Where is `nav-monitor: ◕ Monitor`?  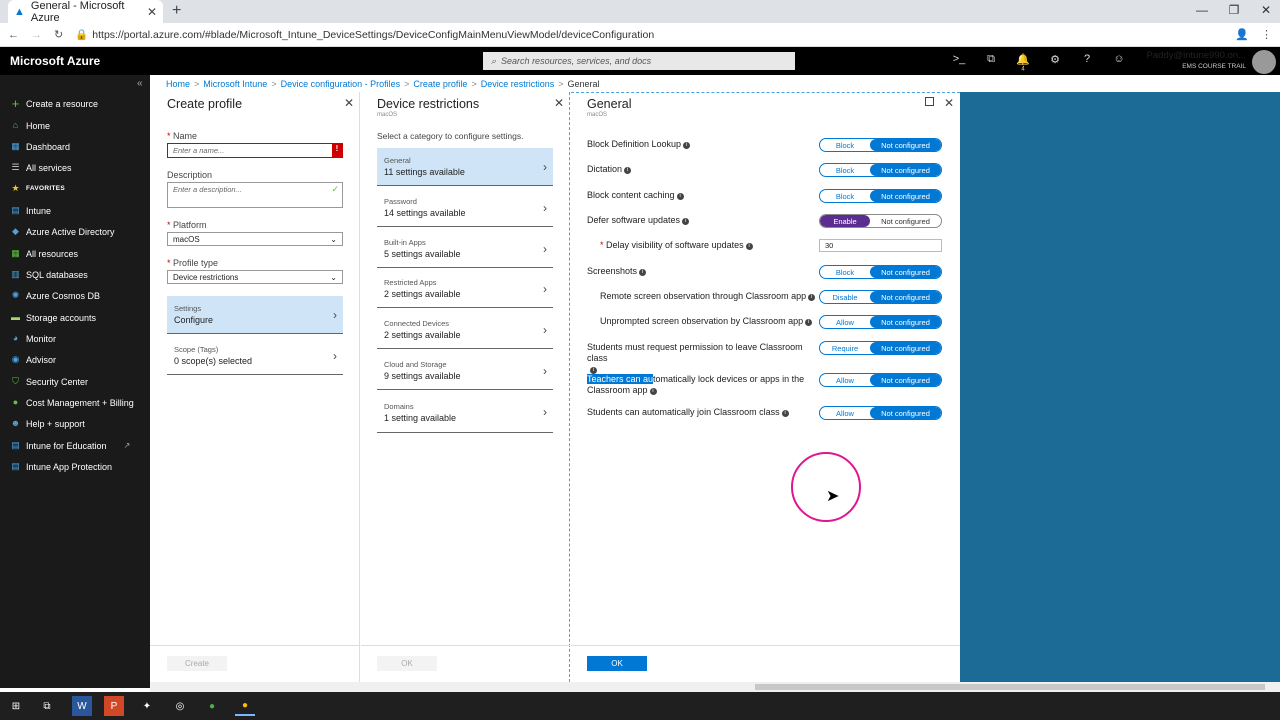 nav-monitor: ◕ Monitor is located at coordinates (75, 338).